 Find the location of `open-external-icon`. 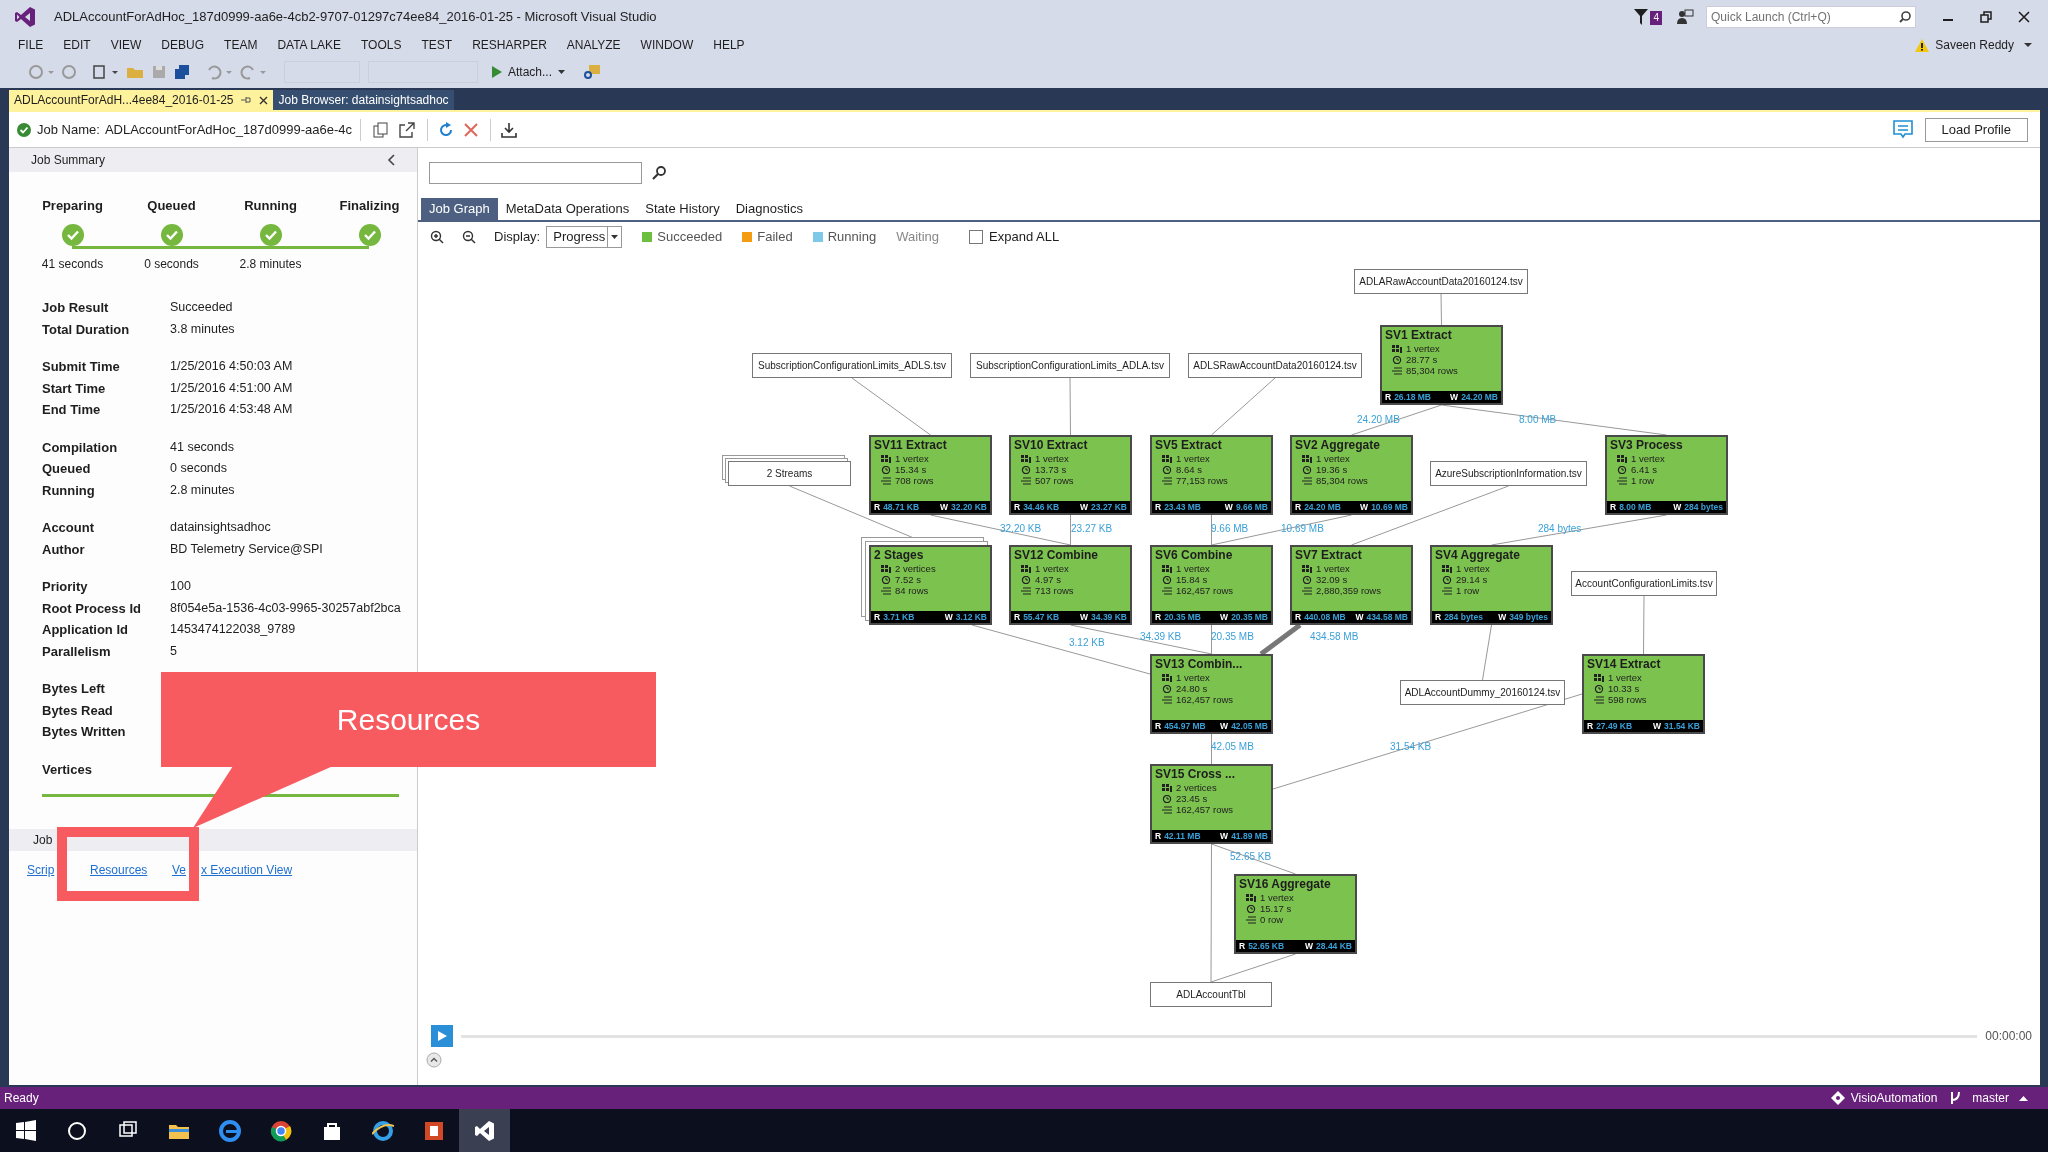

open-external-icon is located at coordinates (407, 129).